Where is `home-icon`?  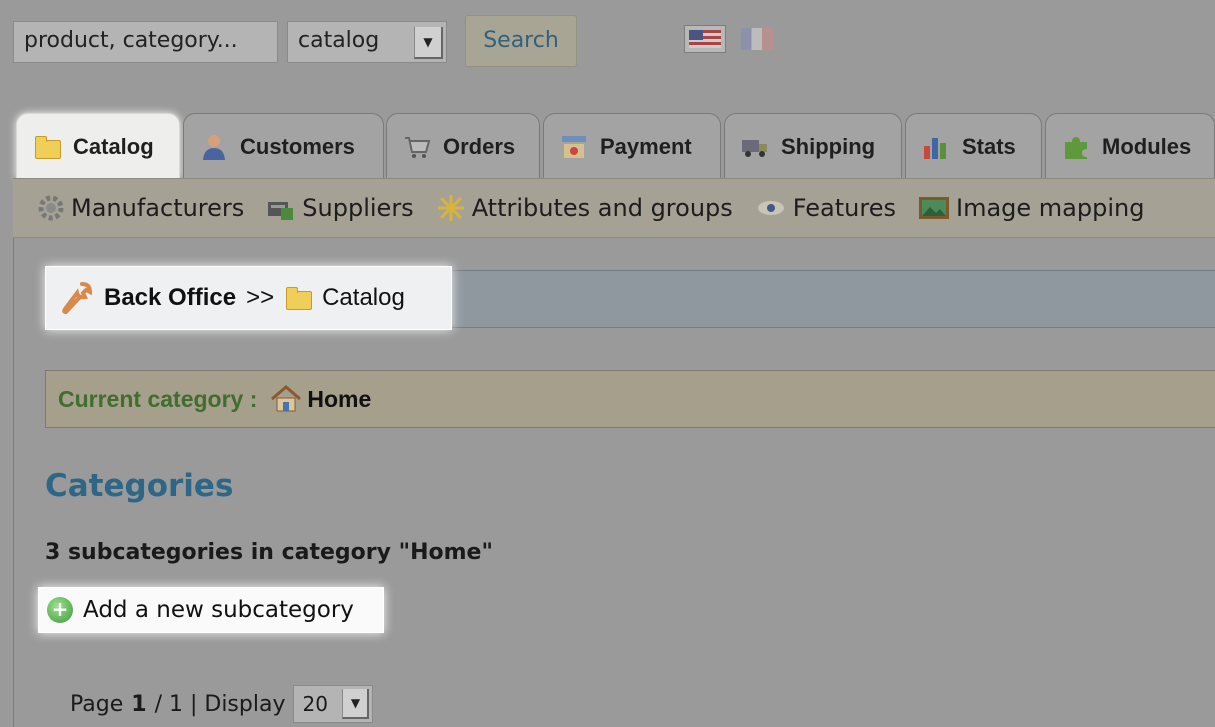 home-icon is located at coordinates (286, 398).